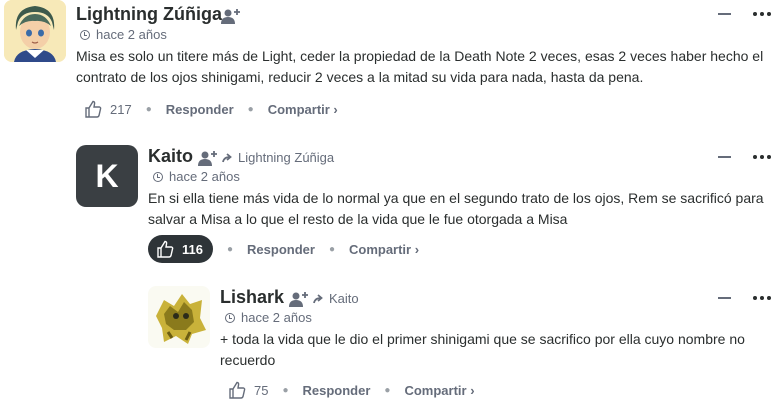  I want to click on author-name: Lishark, so click(252, 297).